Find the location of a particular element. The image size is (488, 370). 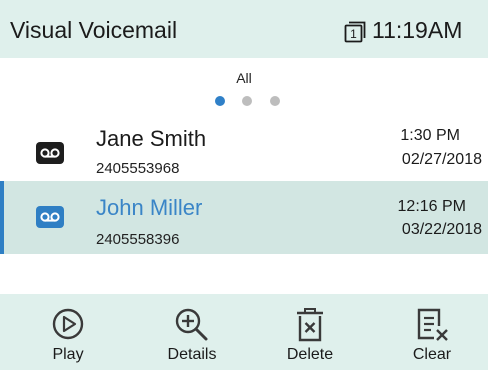

voicemail-time: 12:16 PM is located at coordinates (431, 206).